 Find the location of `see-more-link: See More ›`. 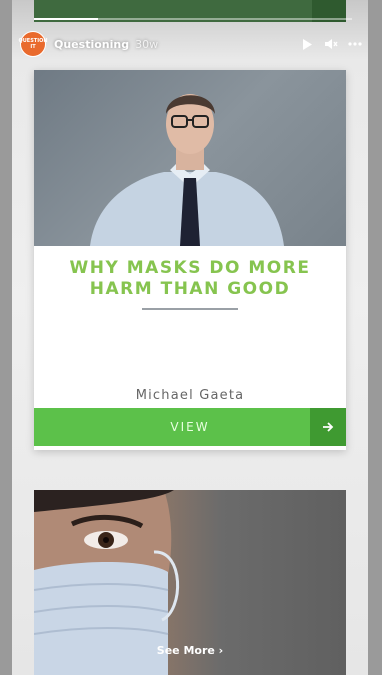

see-more-link: See More › is located at coordinates (190, 650).